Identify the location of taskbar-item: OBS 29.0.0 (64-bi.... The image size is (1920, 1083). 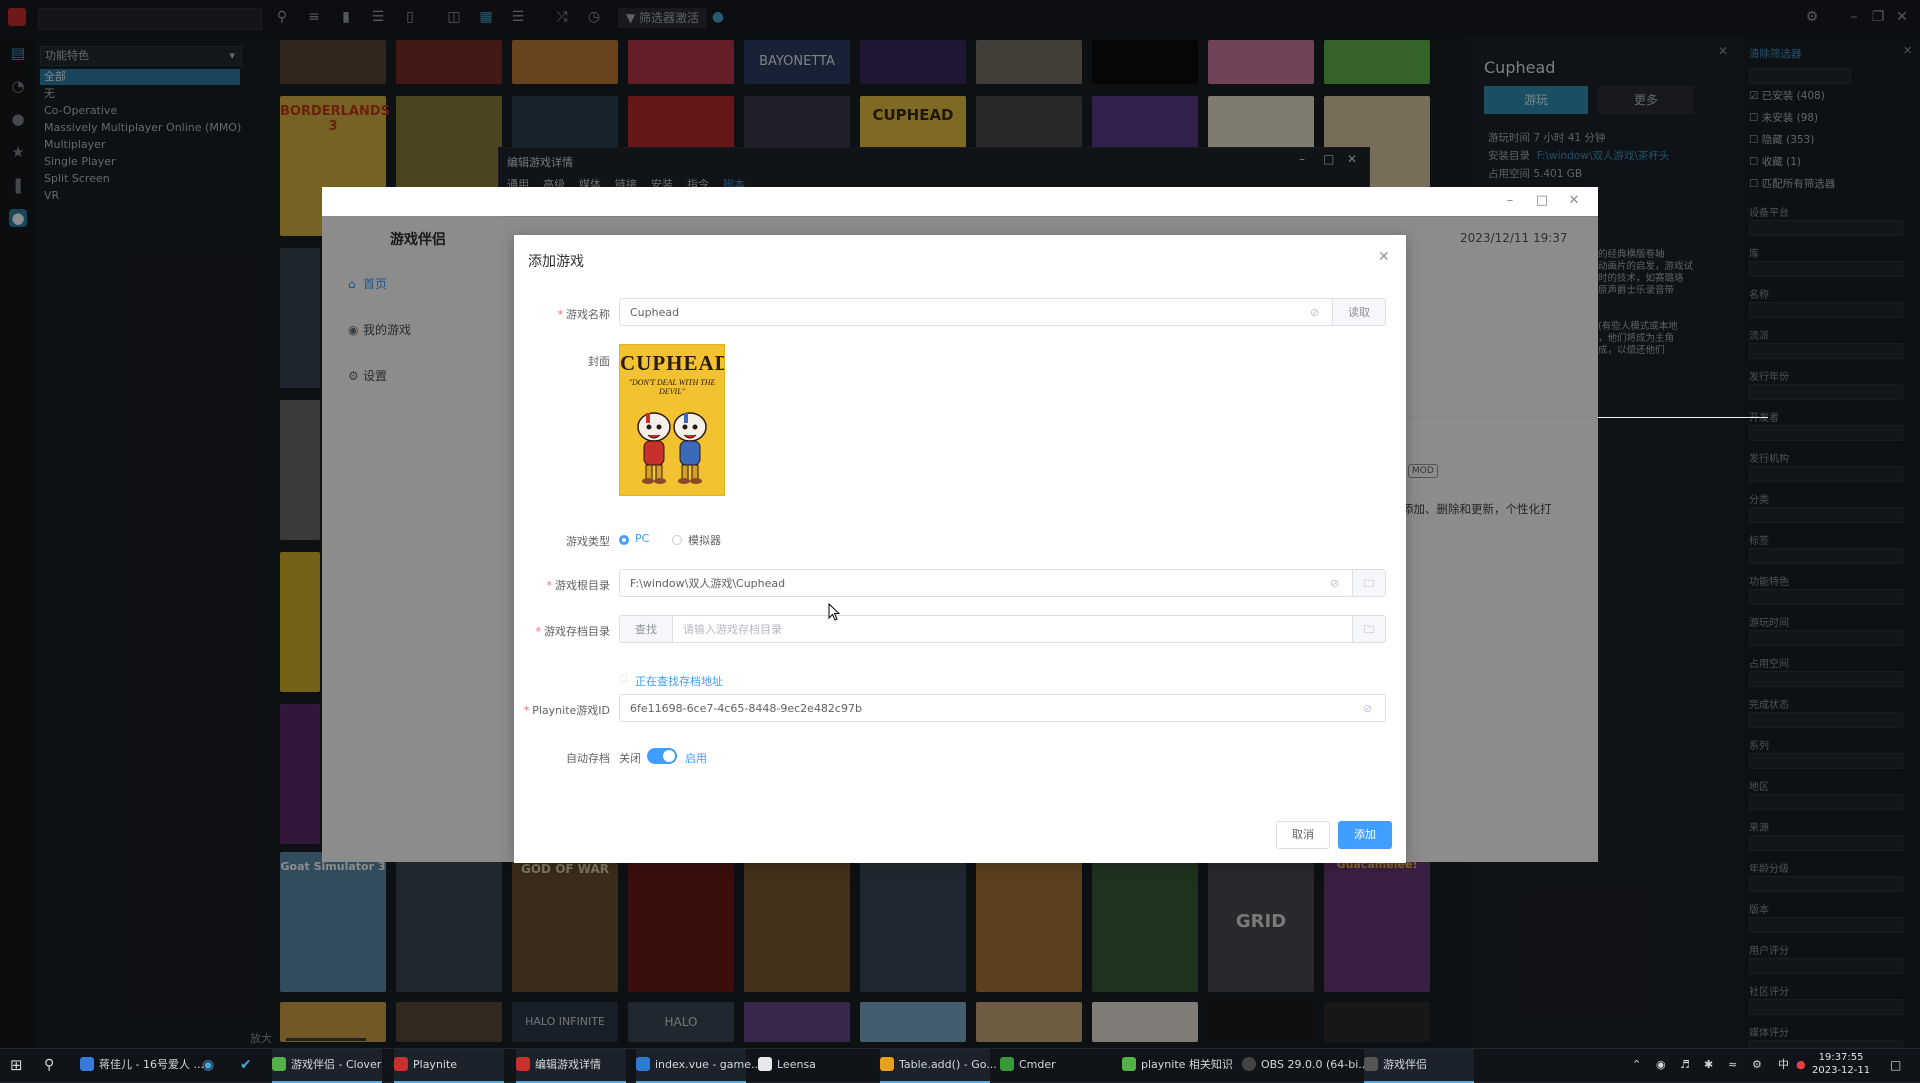
(1305, 1065).